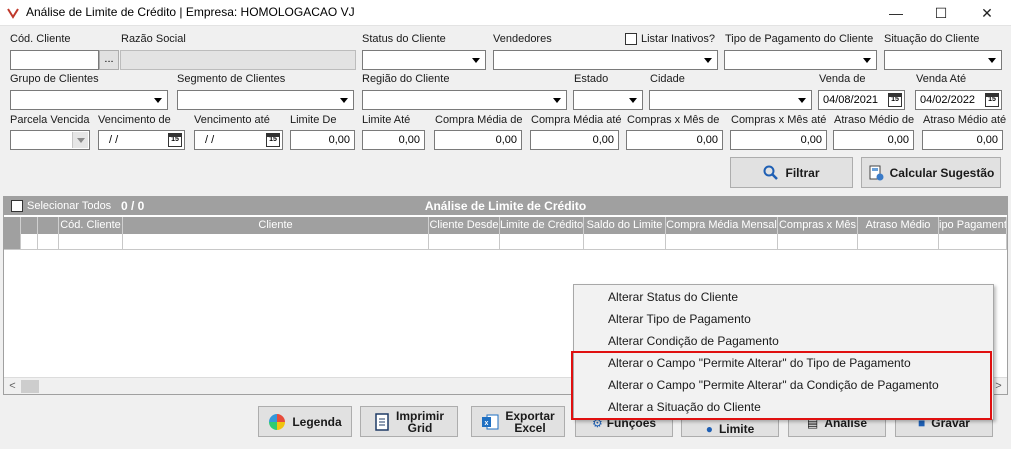 The width and height of the screenshot is (1011, 449). I want to click on column-header-cliente-desde: Cliente Desde, so click(464, 225).